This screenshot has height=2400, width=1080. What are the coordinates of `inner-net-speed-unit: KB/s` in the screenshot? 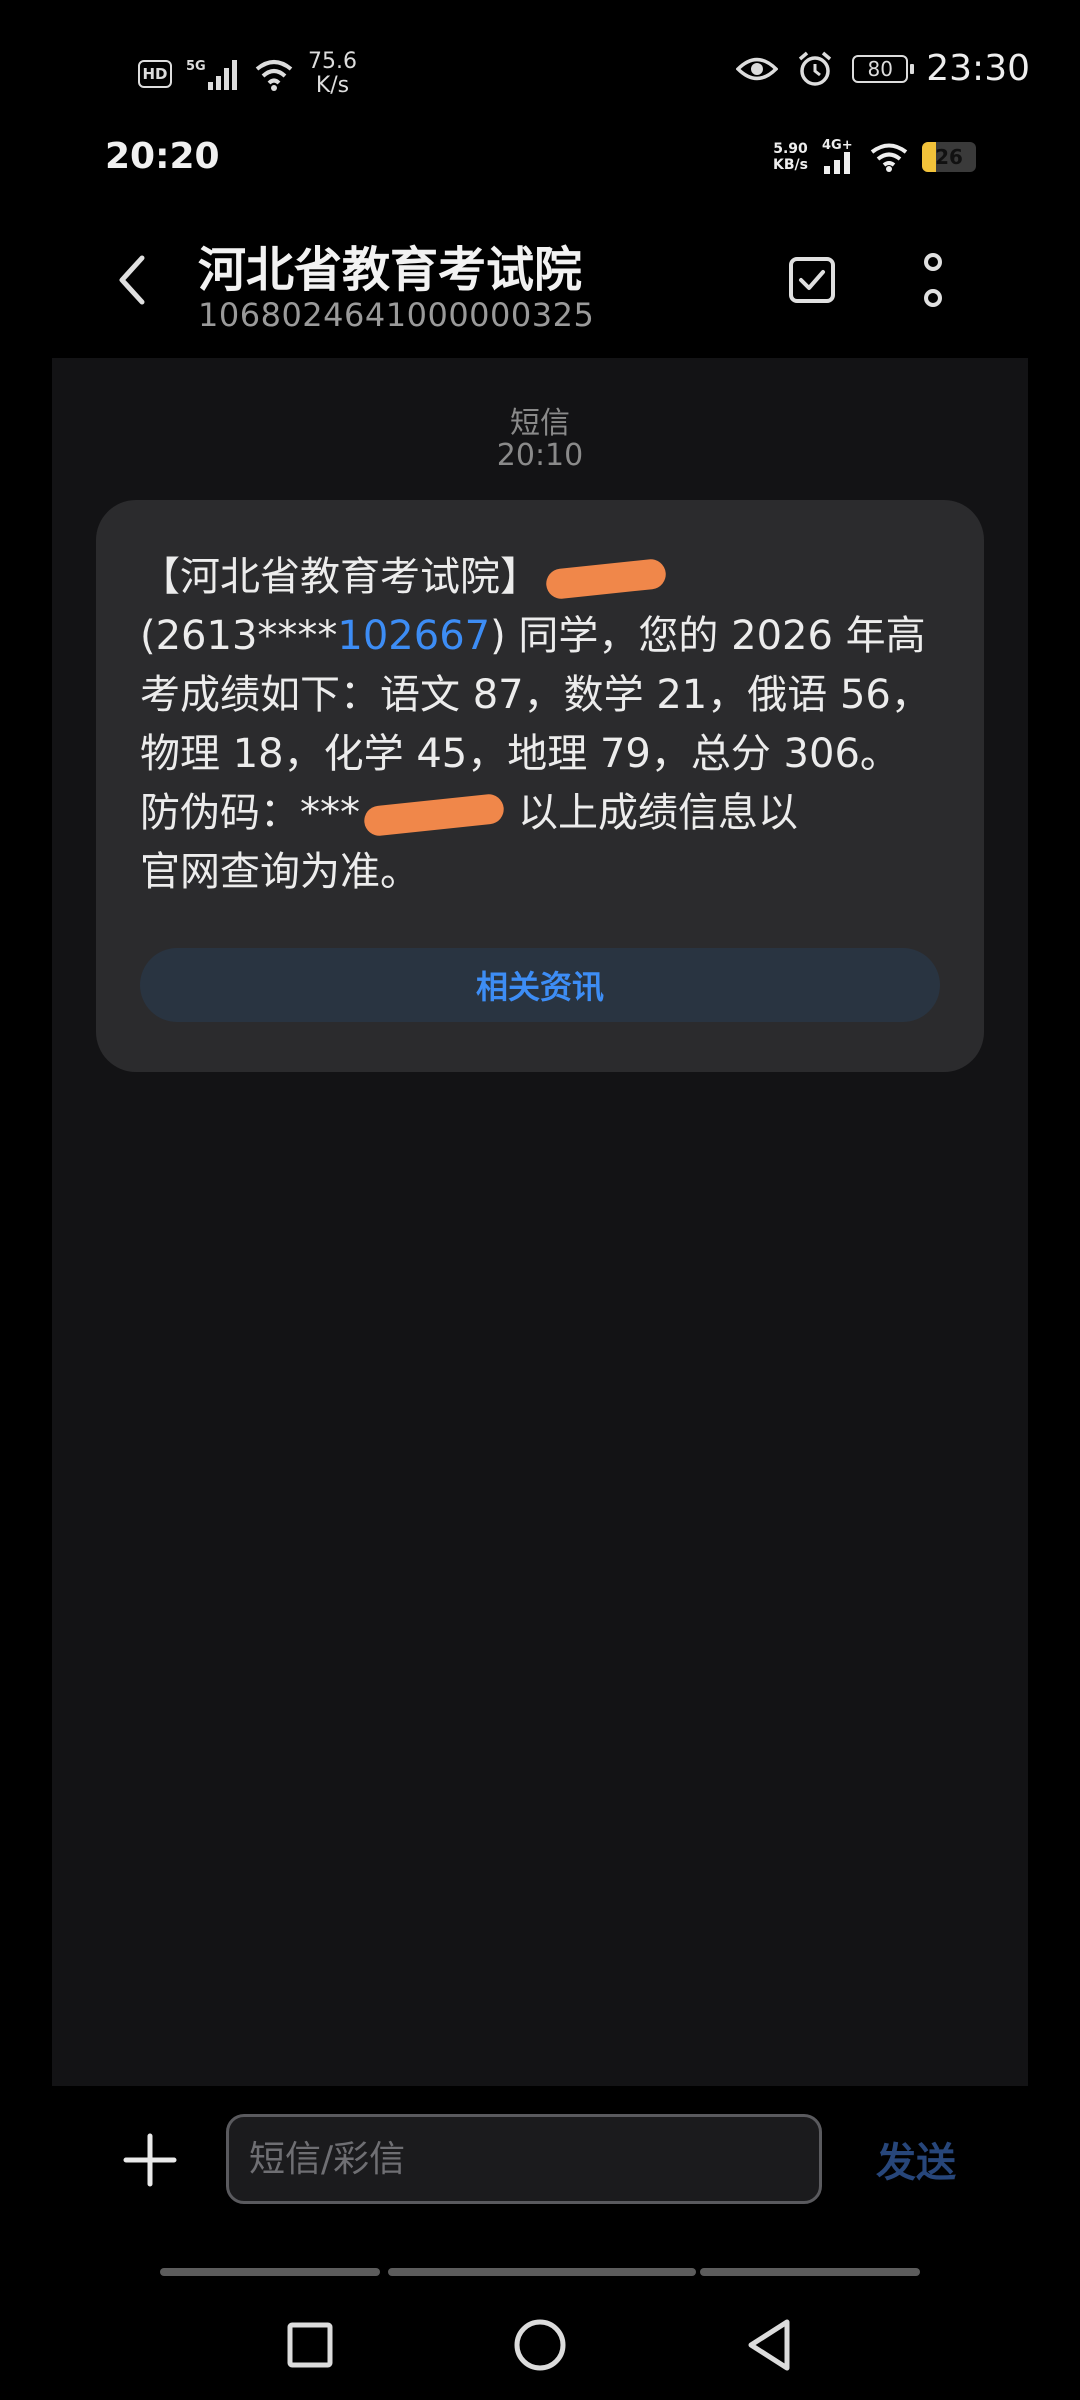 It's located at (790, 165).